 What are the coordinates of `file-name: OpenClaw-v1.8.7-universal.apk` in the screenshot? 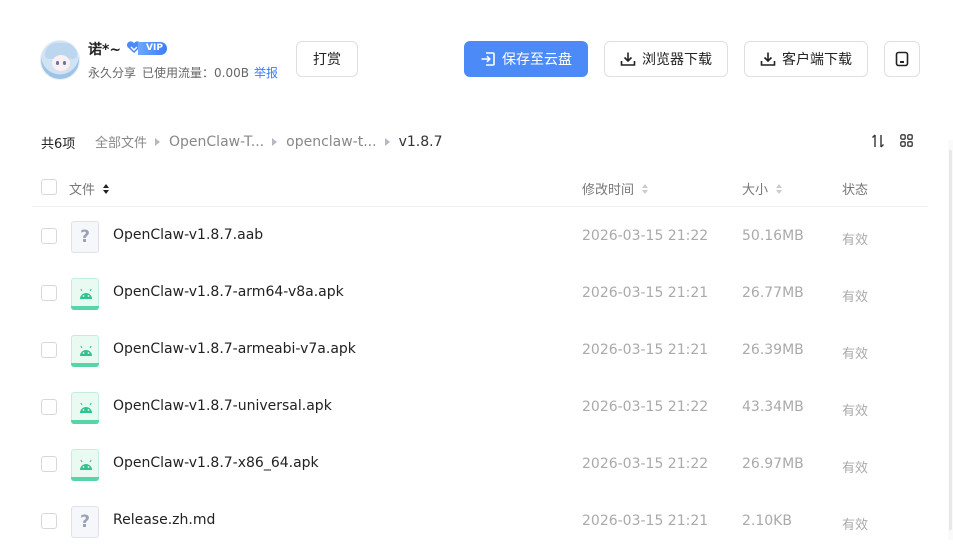 It's located at (222, 406).